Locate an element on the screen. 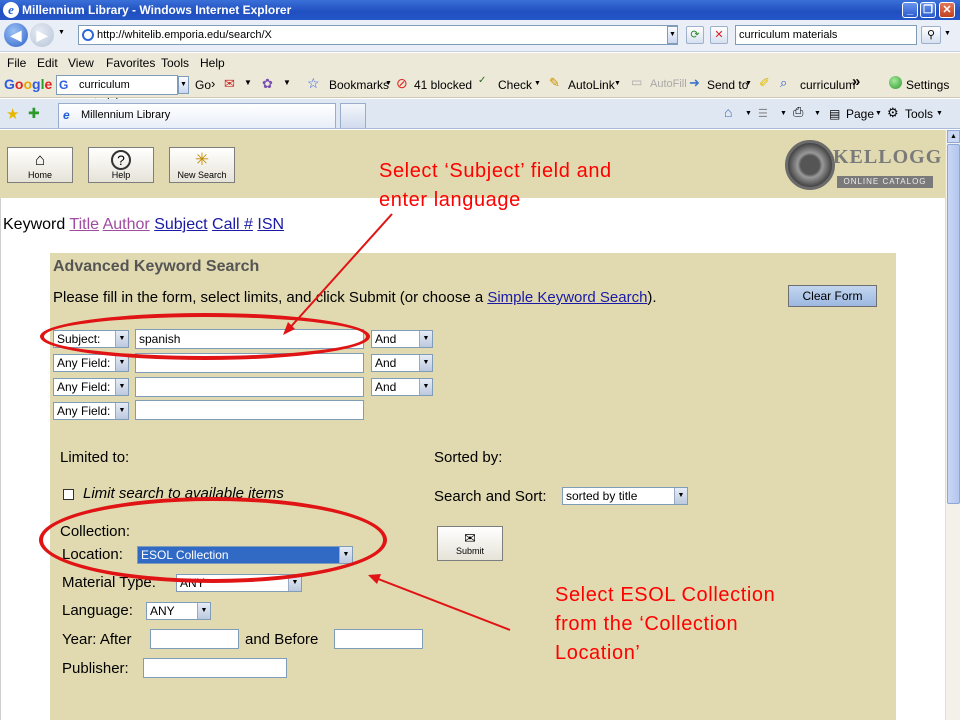  annotation-arrows is located at coordinates (397, 422).